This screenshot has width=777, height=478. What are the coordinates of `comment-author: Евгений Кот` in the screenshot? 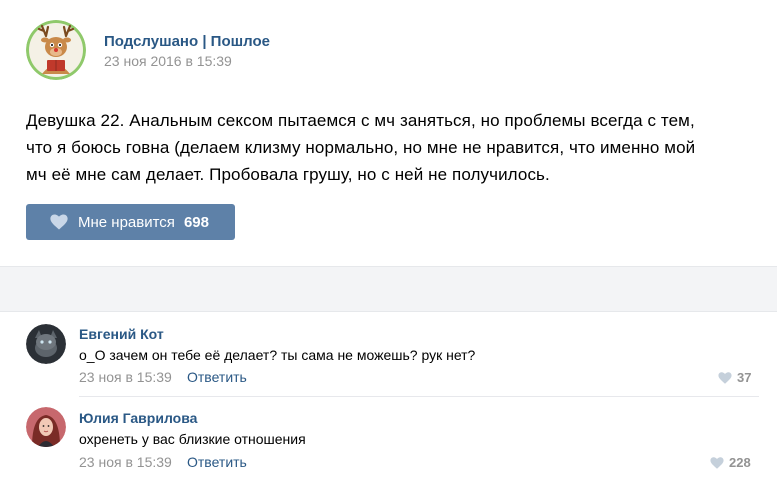 It's located at (121, 334).